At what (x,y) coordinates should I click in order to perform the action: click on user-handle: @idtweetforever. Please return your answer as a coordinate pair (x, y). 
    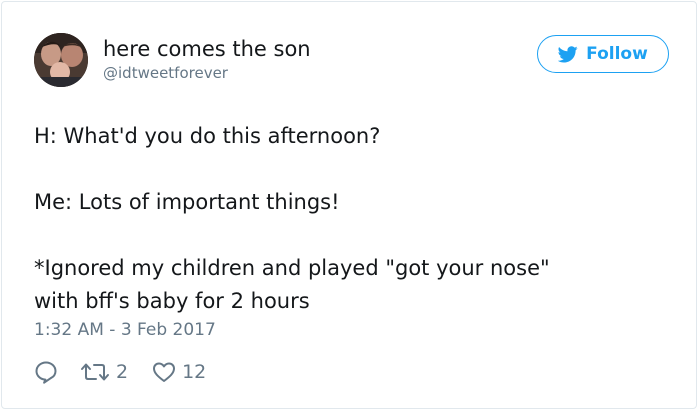
    Looking at the image, I should click on (207, 73).